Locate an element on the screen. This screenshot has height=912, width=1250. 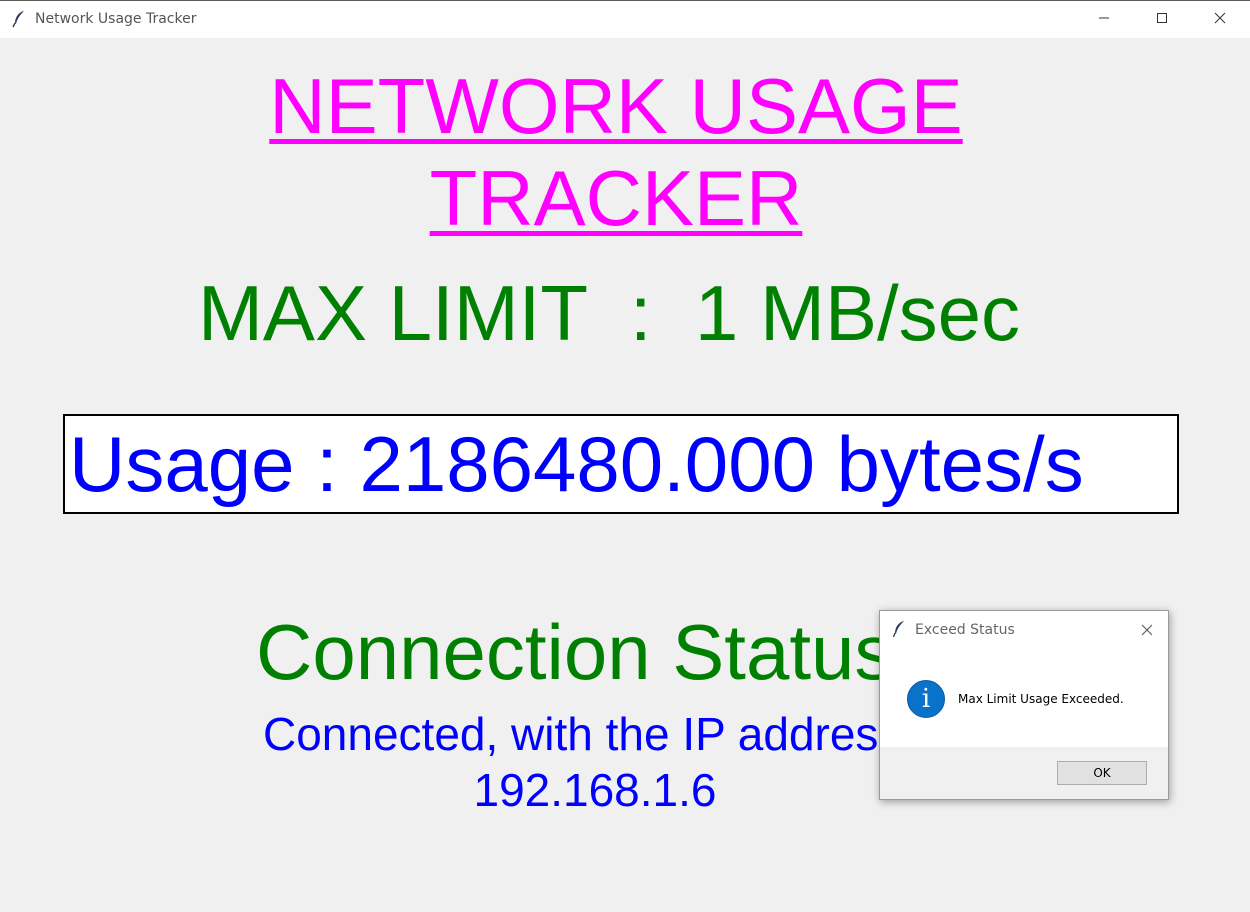
ok-button: OK is located at coordinates (1102, 773).